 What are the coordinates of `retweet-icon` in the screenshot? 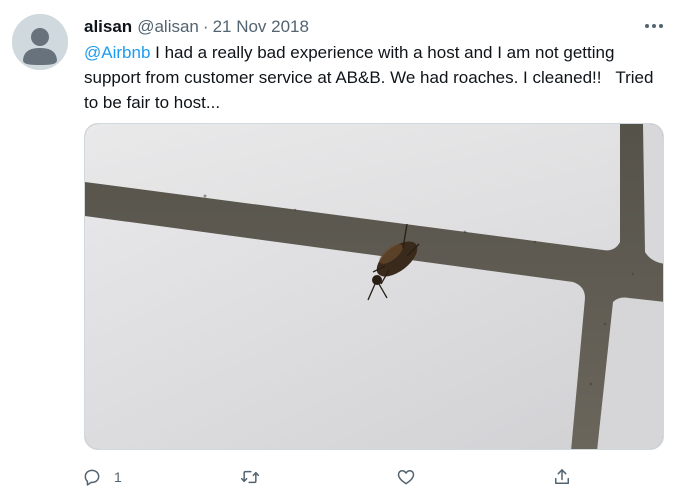 It's located at (250, 477).